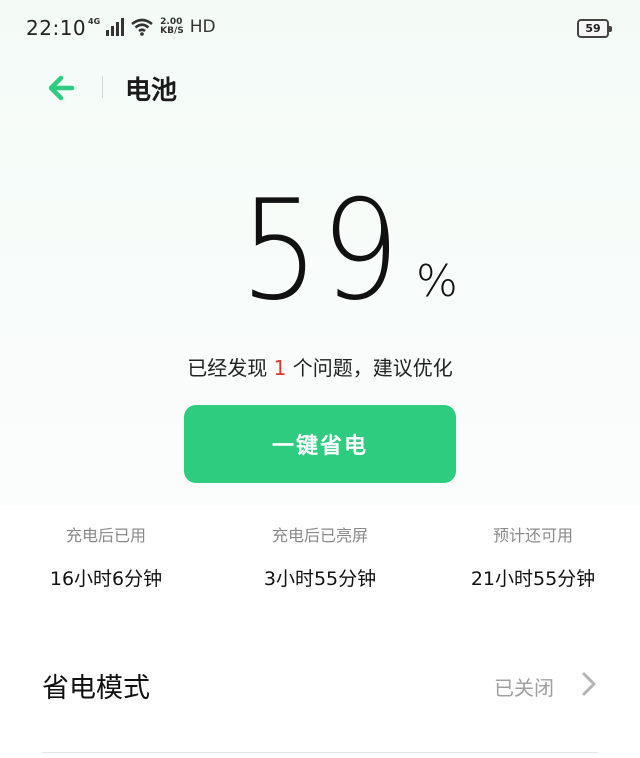 This screenshot has height=758, width=640. What do you see at coordinates (96, 688) in the screenshot?
I see `power-saving-mode-label: 省电模式` at bounding box center [96, 688].